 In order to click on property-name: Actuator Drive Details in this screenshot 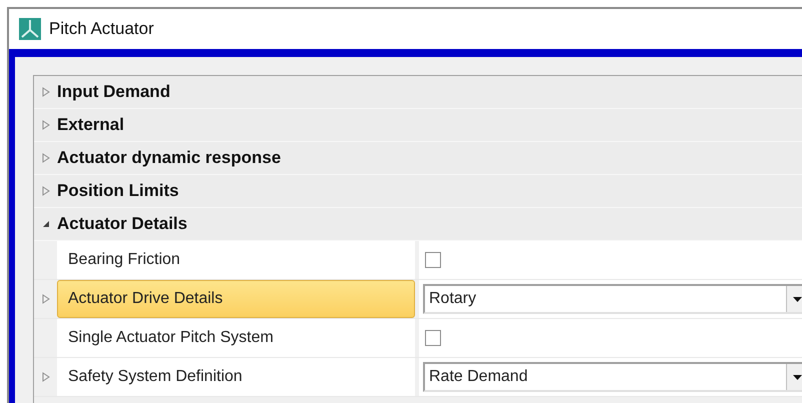, I will do `click(236, 299)`.